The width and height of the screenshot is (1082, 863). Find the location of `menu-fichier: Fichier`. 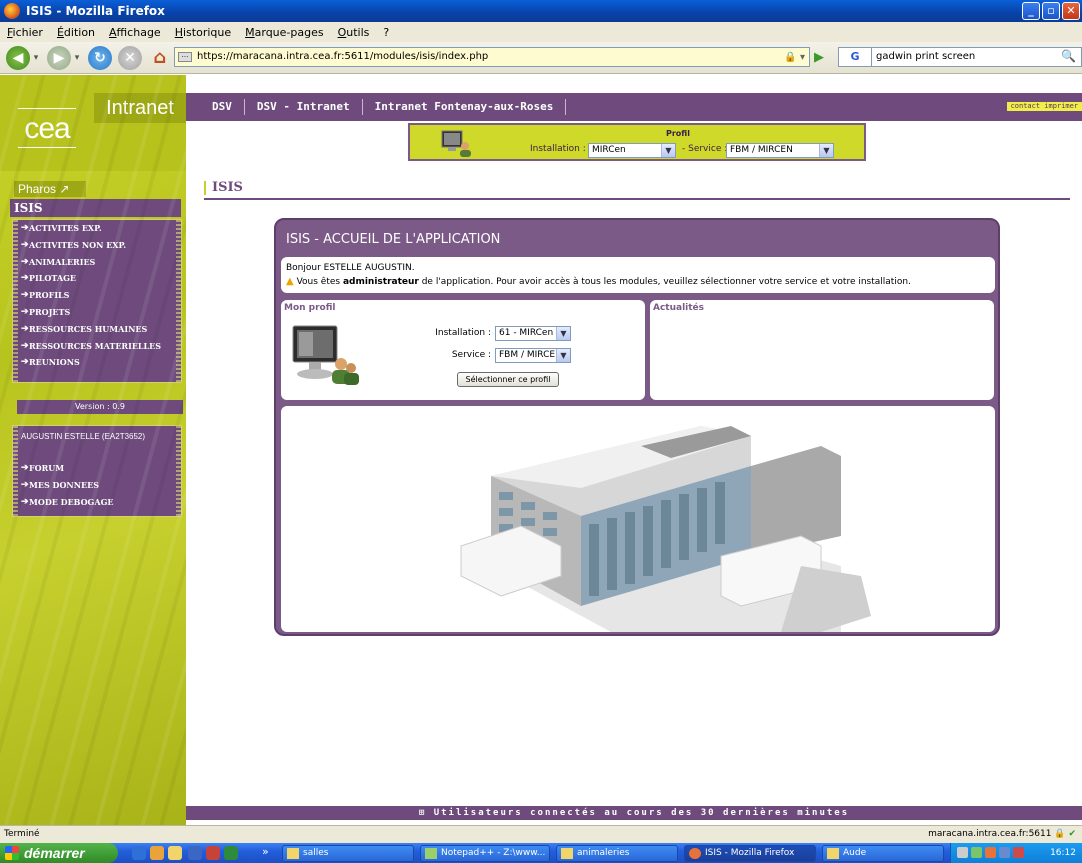

menu-fichier: Fichier is located at coordinates (25, 32).